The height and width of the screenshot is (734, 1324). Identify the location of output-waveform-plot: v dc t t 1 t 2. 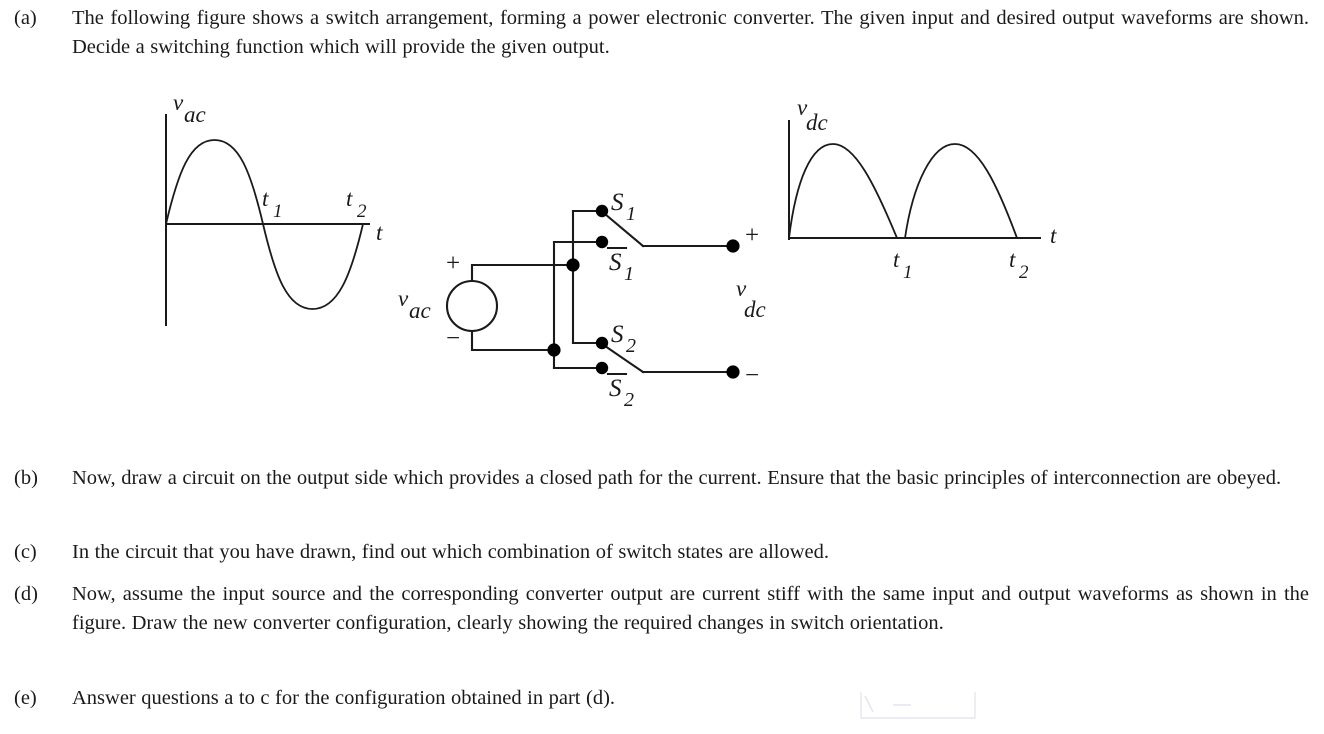
(922, 189).